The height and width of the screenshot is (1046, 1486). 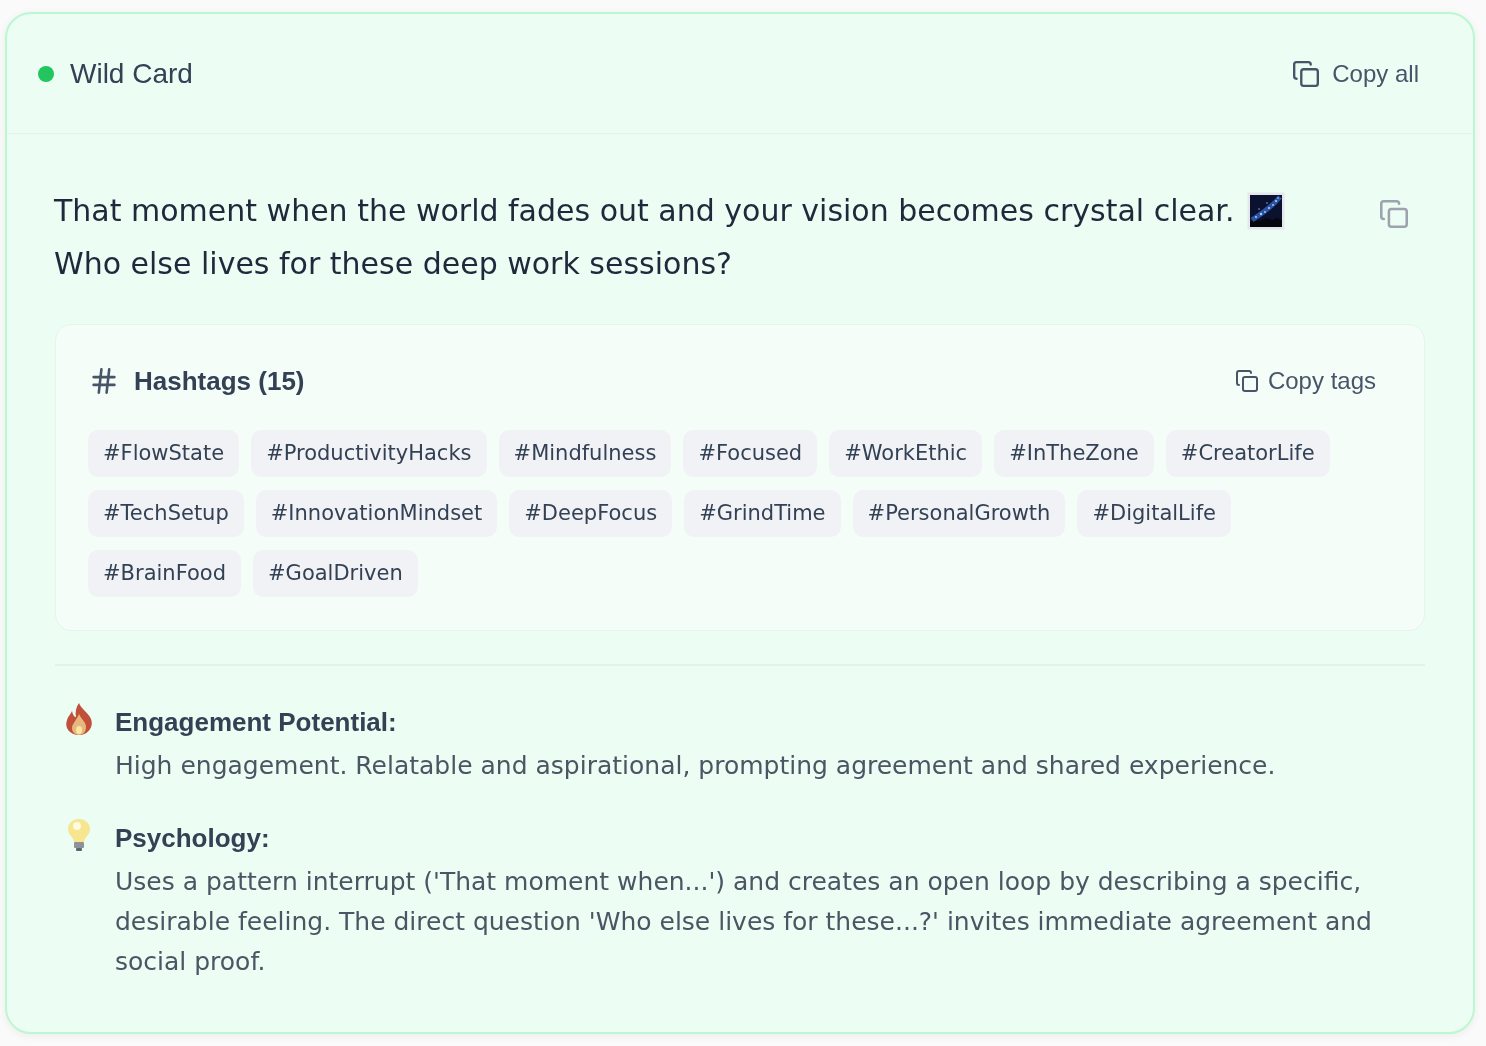 What do you see at coordinates (906, 453) in the screenshot?
I see `hashtag-chip: #WorkEthic` at bounding box center [906, 453].